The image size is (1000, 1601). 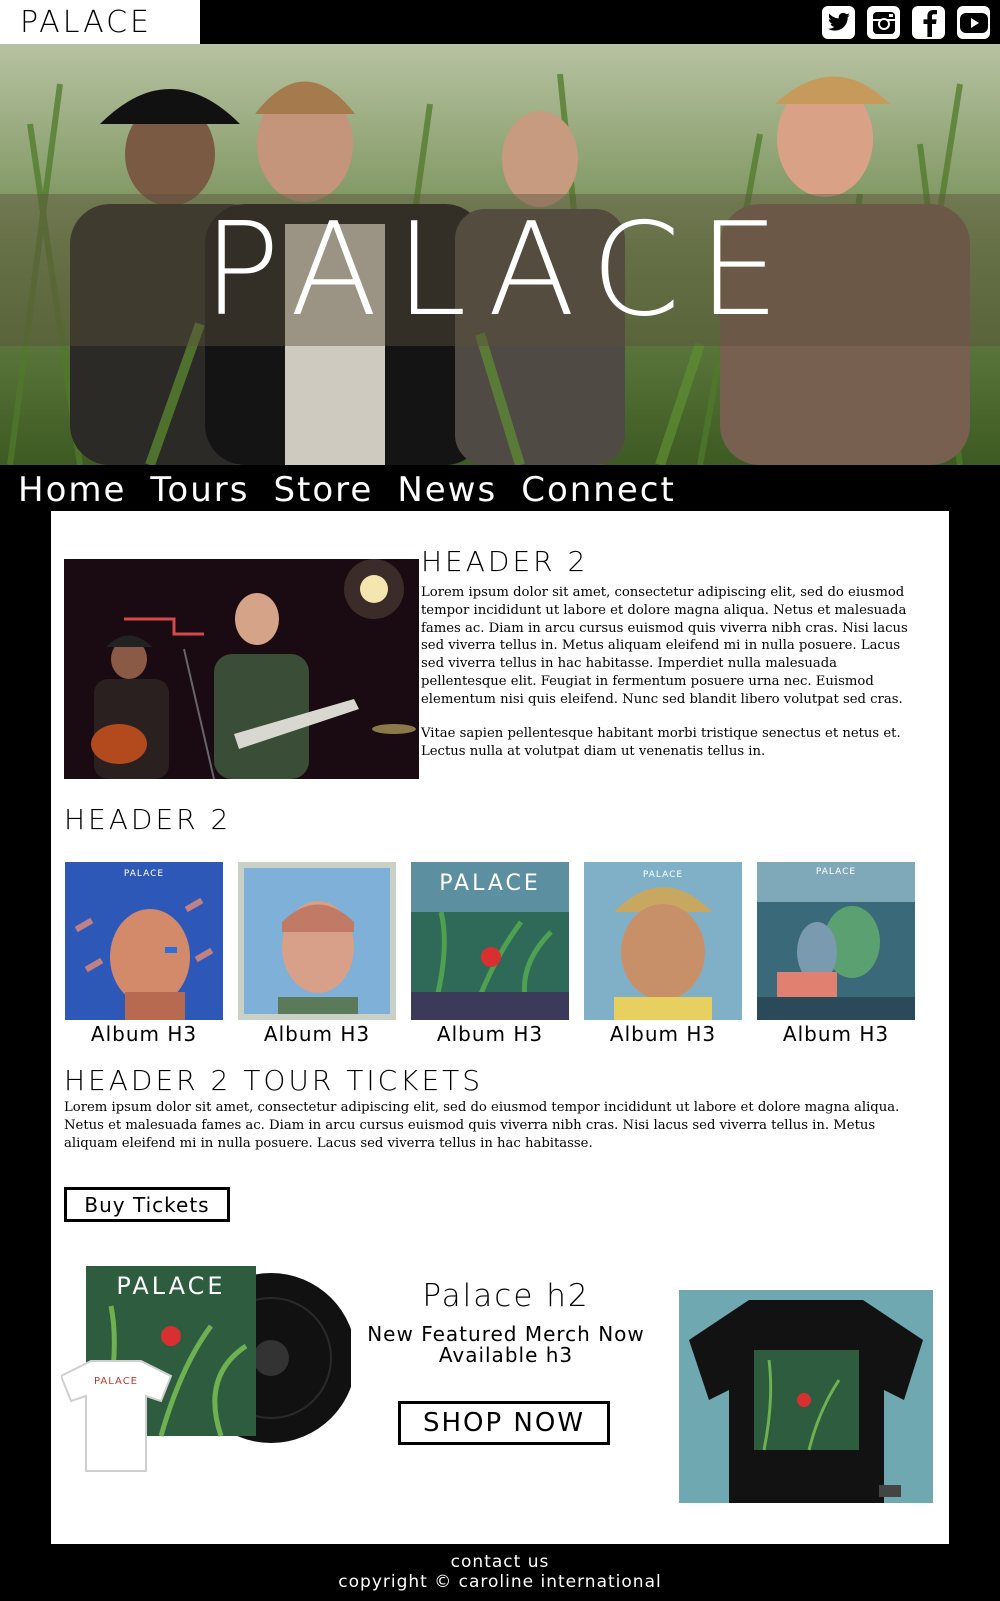 I want to click on tour-heading: HEADER 2 TOUR TICKETS, so click(x=274, y=1080).